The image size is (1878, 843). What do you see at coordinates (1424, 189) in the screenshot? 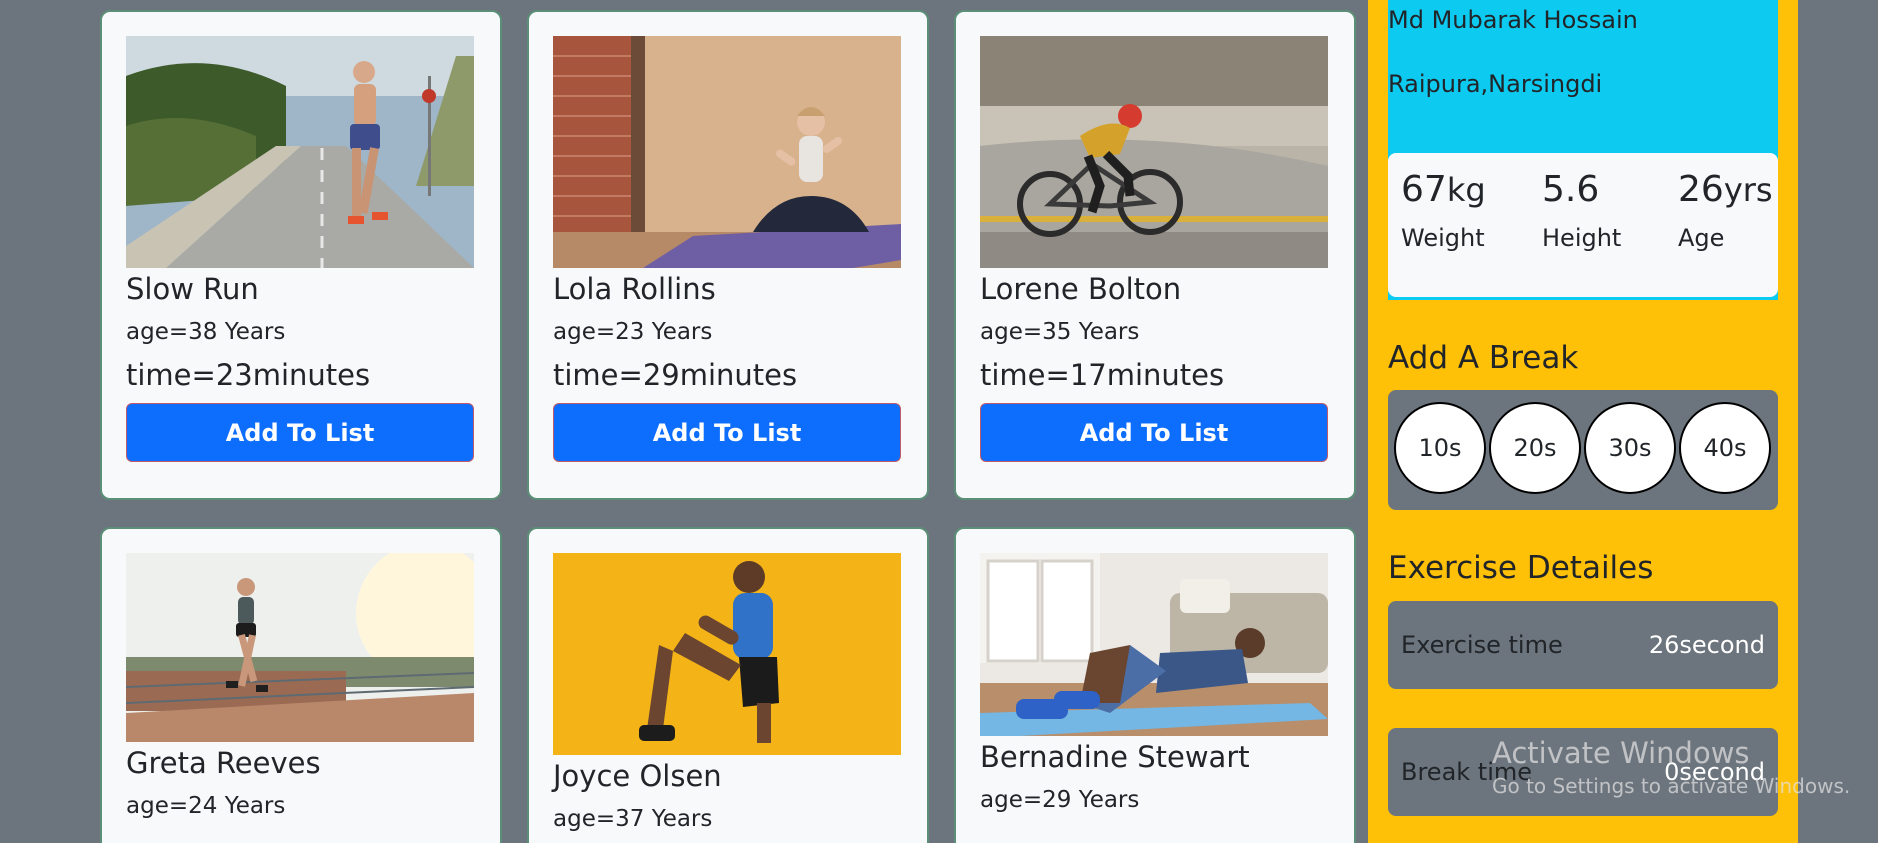
I see `stat-weight-value: 67` at bounding box center [1424, 189].